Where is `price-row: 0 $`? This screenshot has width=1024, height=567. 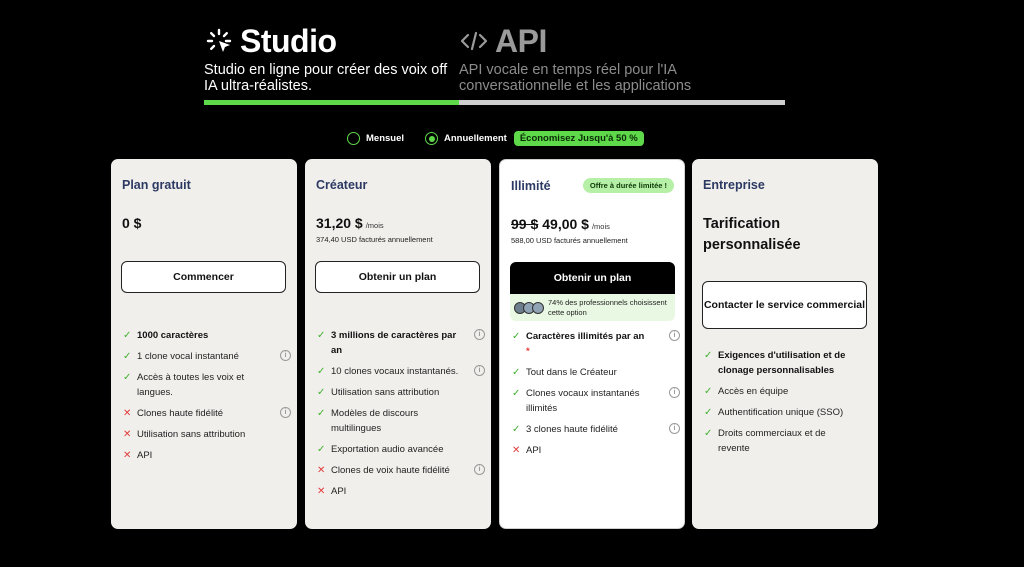
price-row: 0 $ is located at coordinates (131, 223).